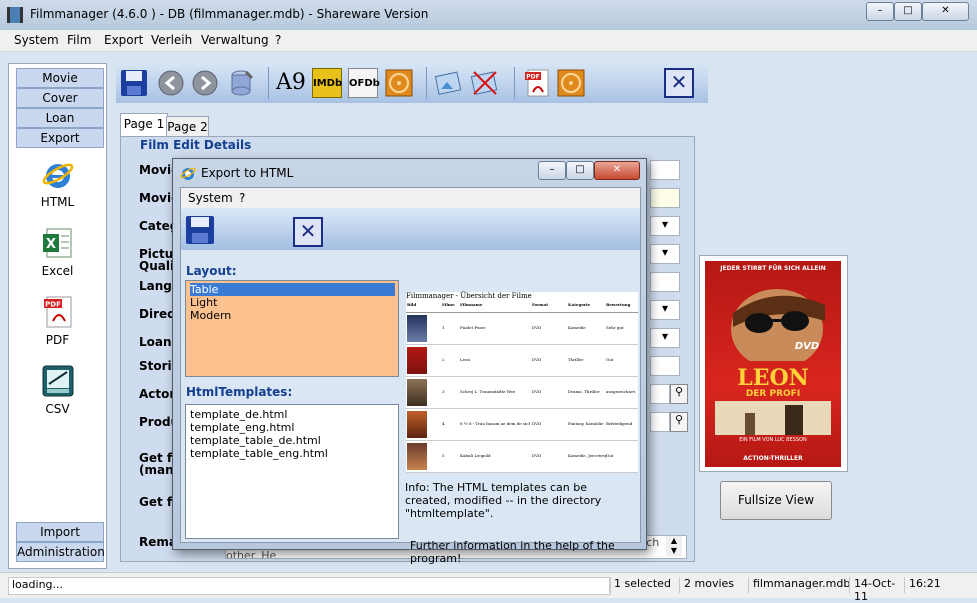  What do you see at coordinates (410, 198) in the screenshot?
I see `dialog-menu-bar: System ?` at bounding box center [410, 198].